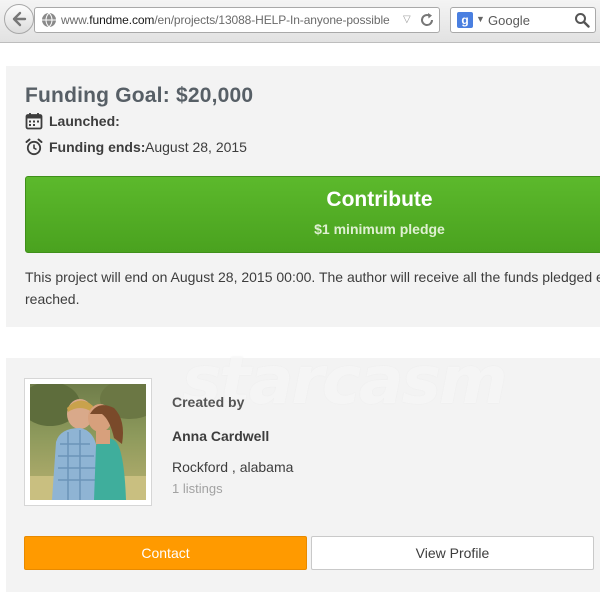 The height and width of the screenshot is (592, 600). I want to click on creator-listings-count: 1 listings, so click(197, 488).